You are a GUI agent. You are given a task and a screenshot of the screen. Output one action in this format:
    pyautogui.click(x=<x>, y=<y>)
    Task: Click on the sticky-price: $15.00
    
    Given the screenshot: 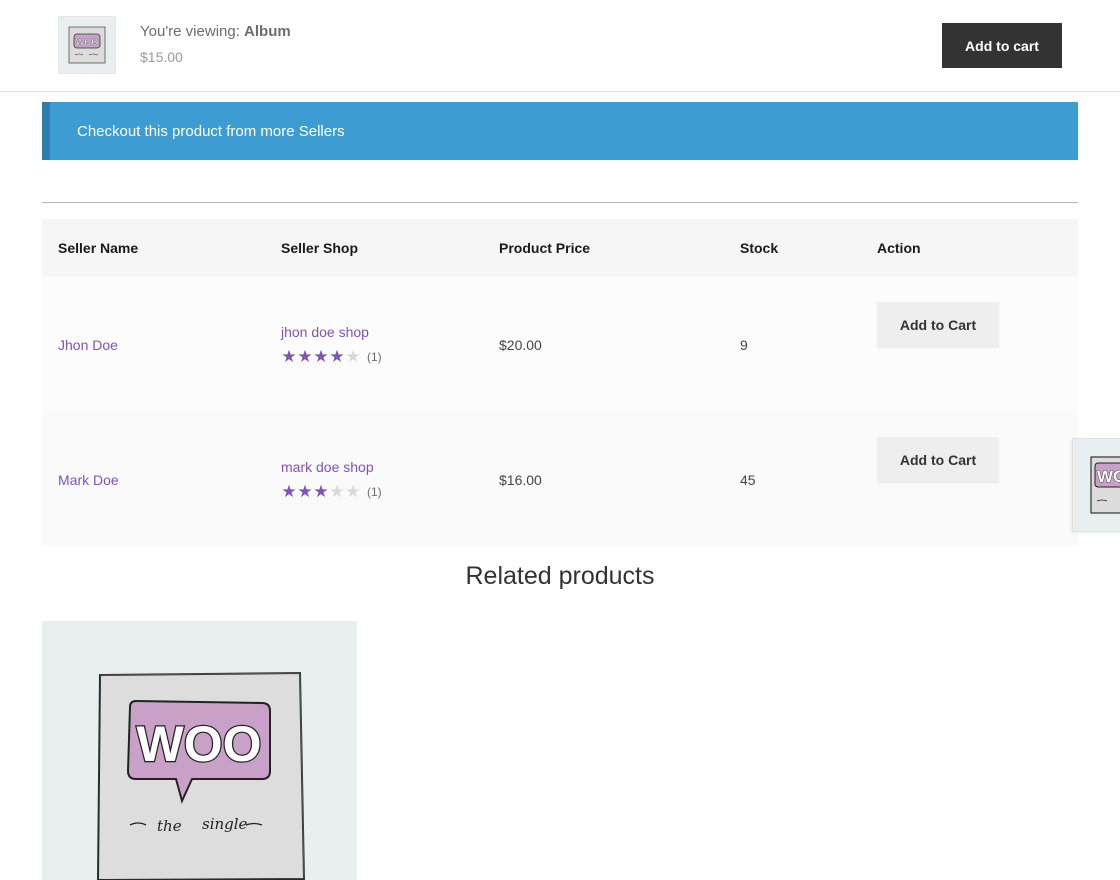 What is the action you would take?
    pyautogui.click(x=161, y=57)
    